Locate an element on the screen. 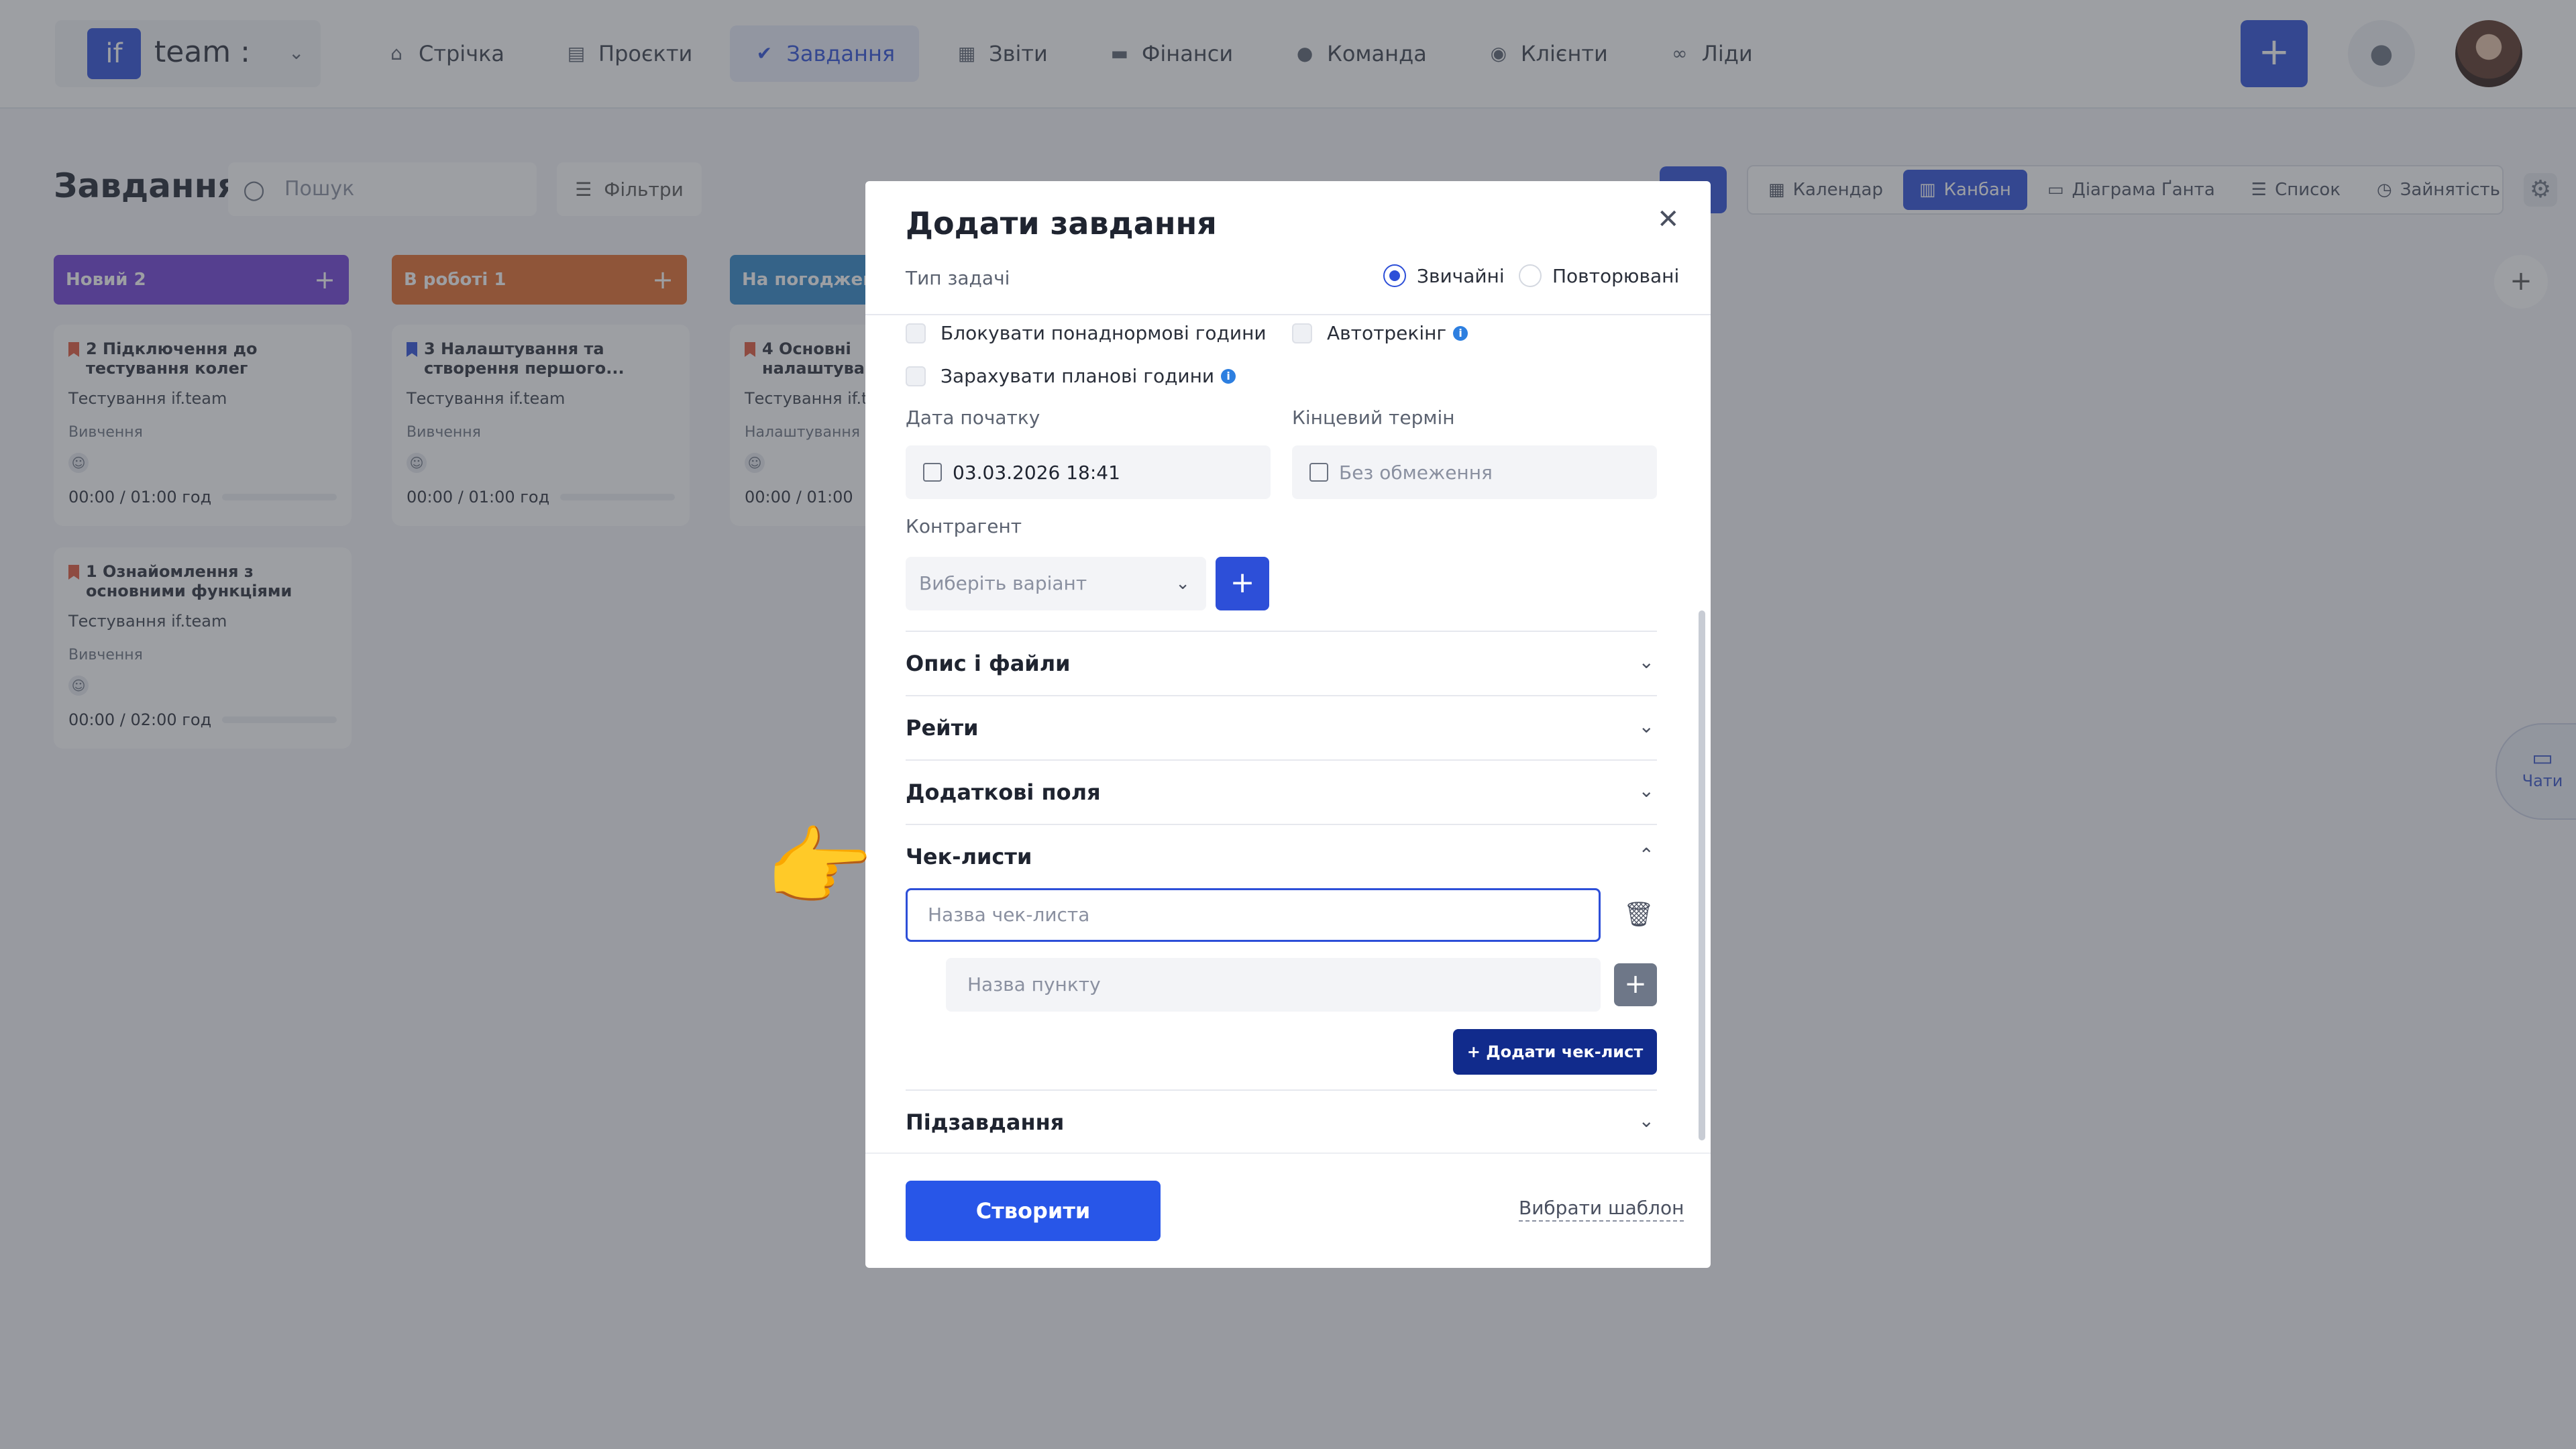  counterparty-label: Контрагент is located at coordinates (964, 526).